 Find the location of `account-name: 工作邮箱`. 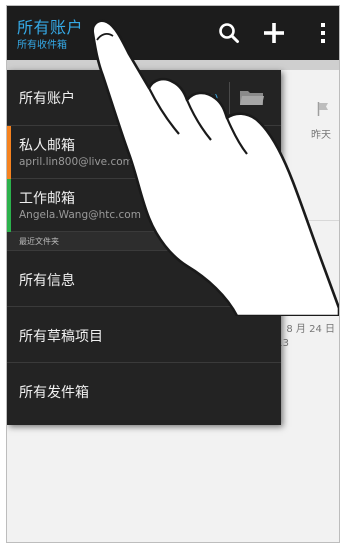

account-name: 工作邮箱 is located at coordinates (47, 199).